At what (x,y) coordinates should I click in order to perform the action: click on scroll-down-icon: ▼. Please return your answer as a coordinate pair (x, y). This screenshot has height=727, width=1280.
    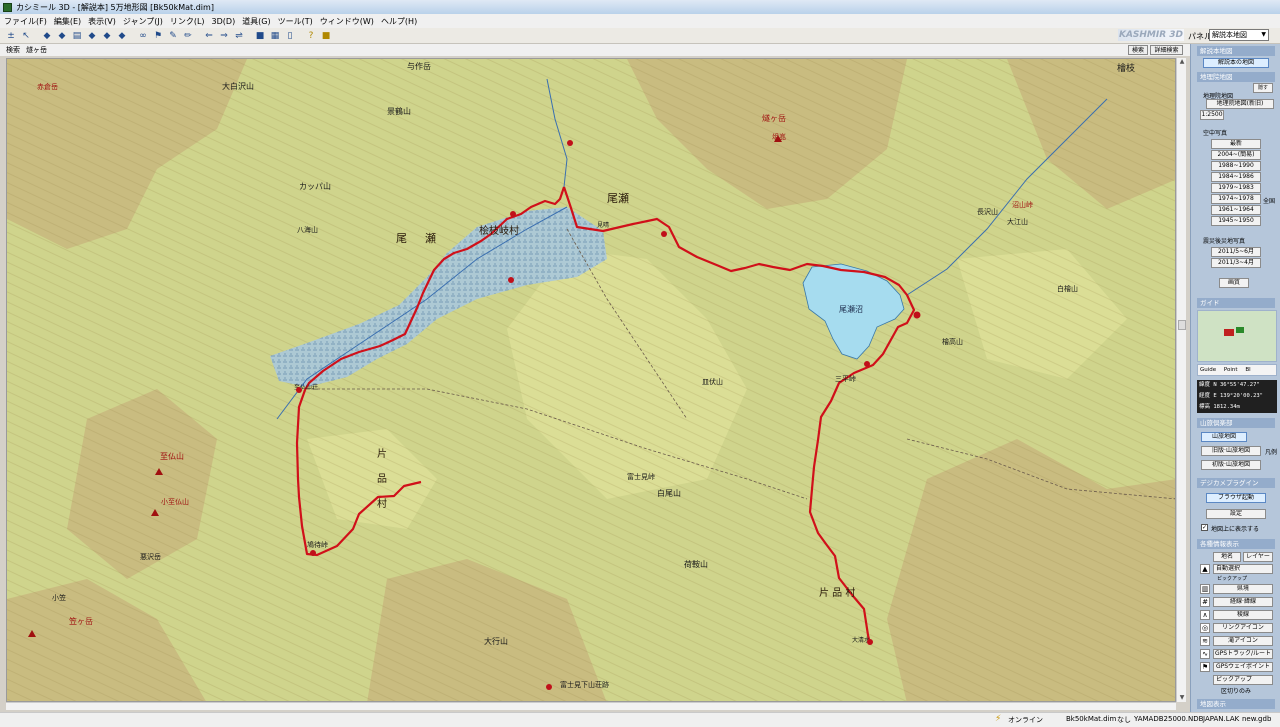
    Looking at the image, I should click on (1182, 698).